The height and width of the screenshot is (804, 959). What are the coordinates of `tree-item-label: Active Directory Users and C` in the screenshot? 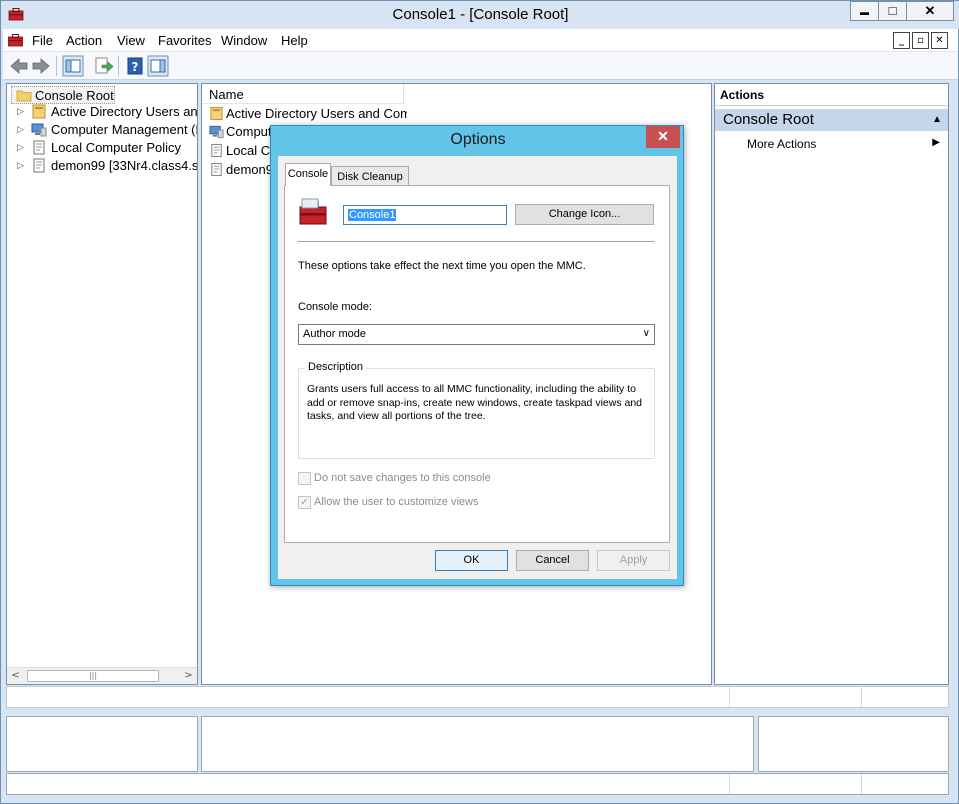 It's located at (124, 111).